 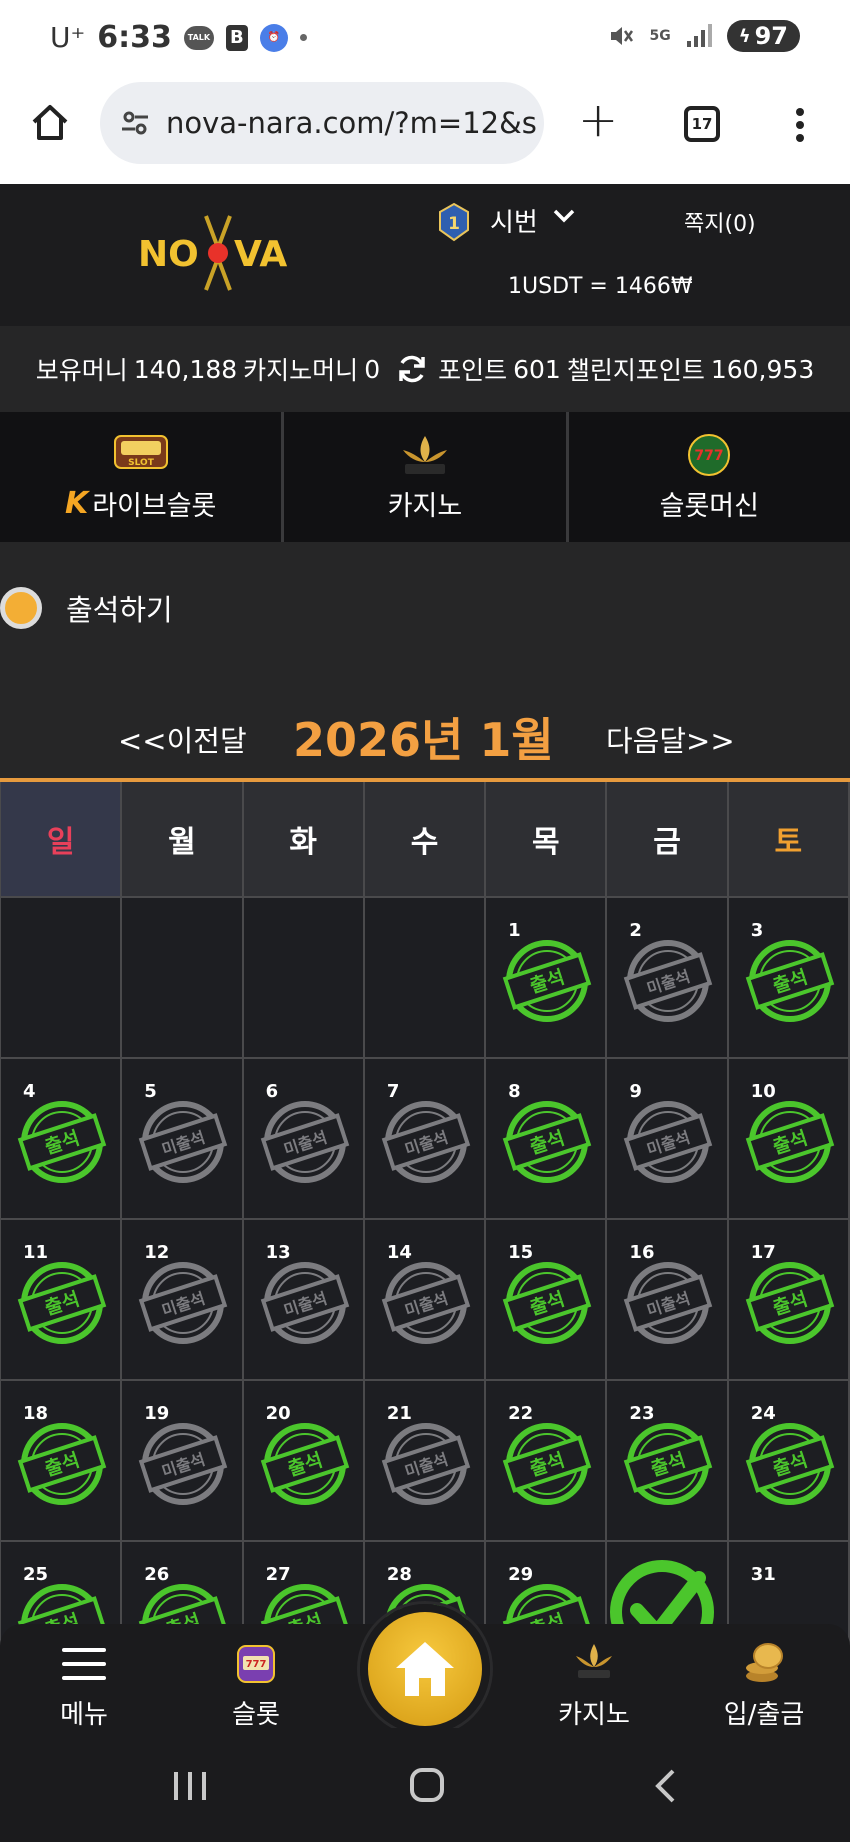 I want to click on calendar-day-cell: 3 출석, so click(x=789, y=978).